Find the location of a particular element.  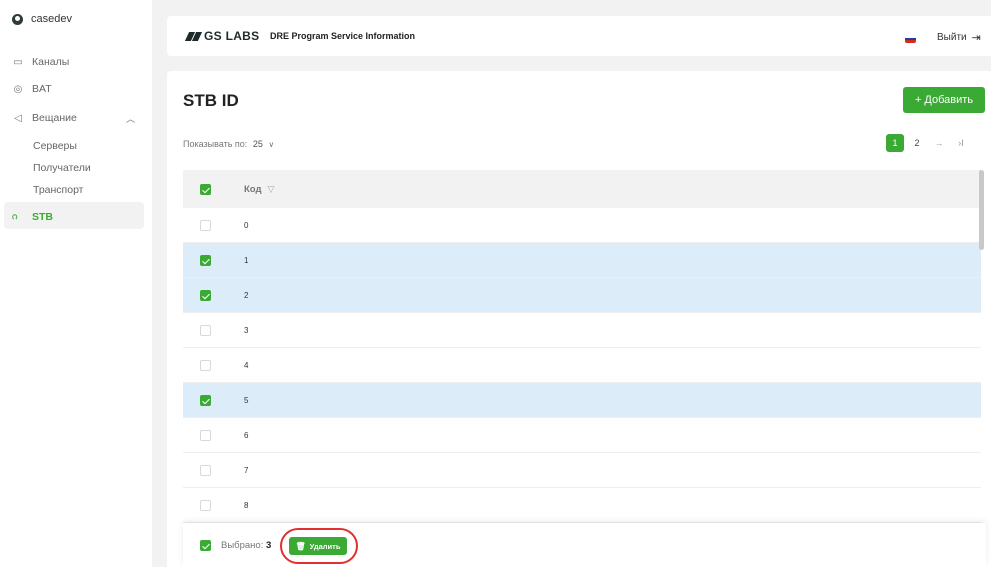

table-row: 4 is located at coordinates (582, 365).